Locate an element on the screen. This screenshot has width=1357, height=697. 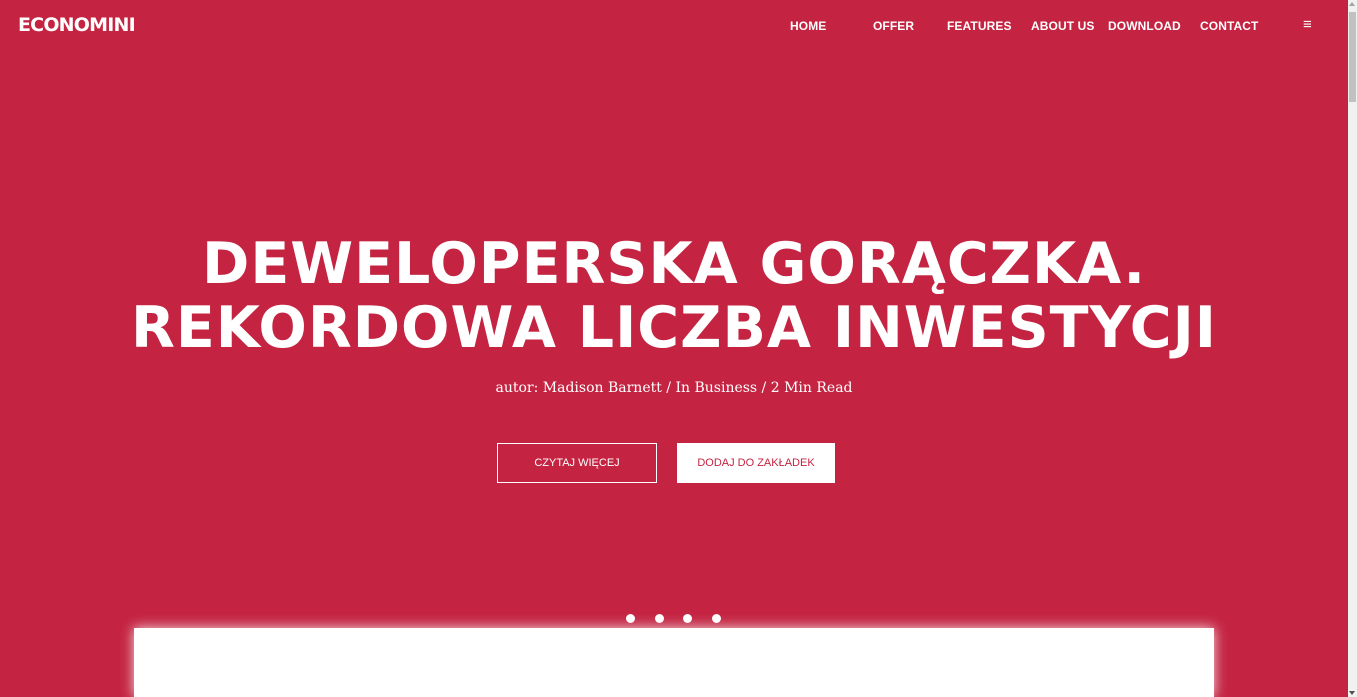
hamburger-menu-icon: ≡ is located at coordinates (1307, 25).